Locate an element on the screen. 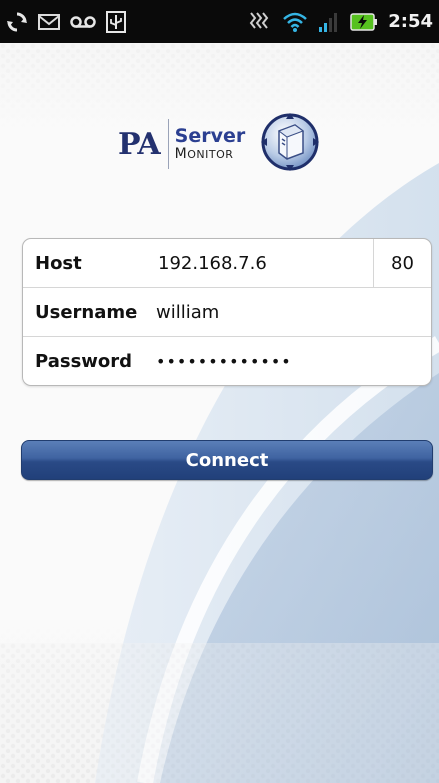  logo-monitor-initial: M is located at coordinates (181, 154).